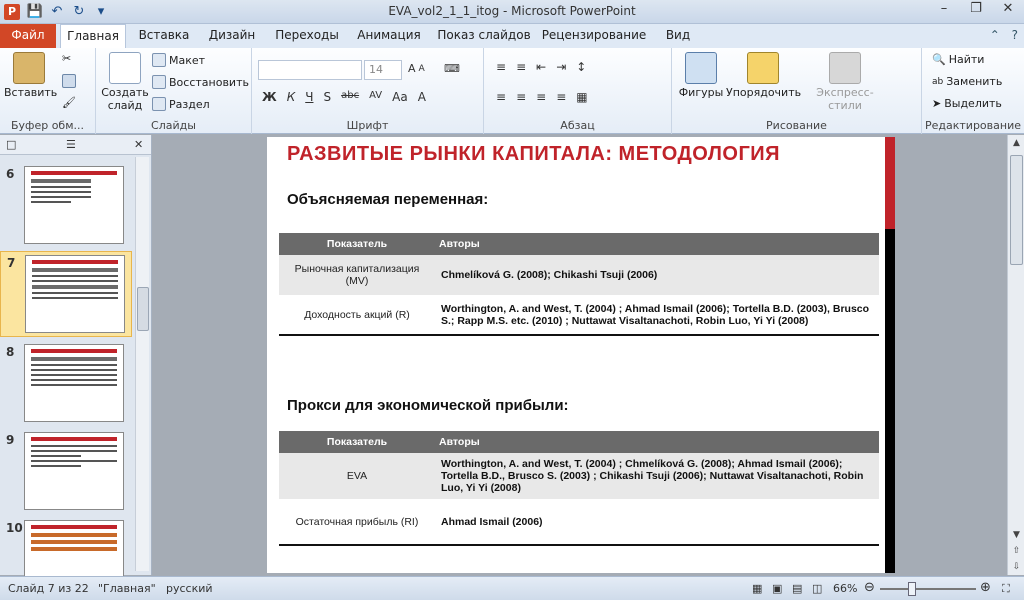  I want to click on copy-button, so click(69, 81).